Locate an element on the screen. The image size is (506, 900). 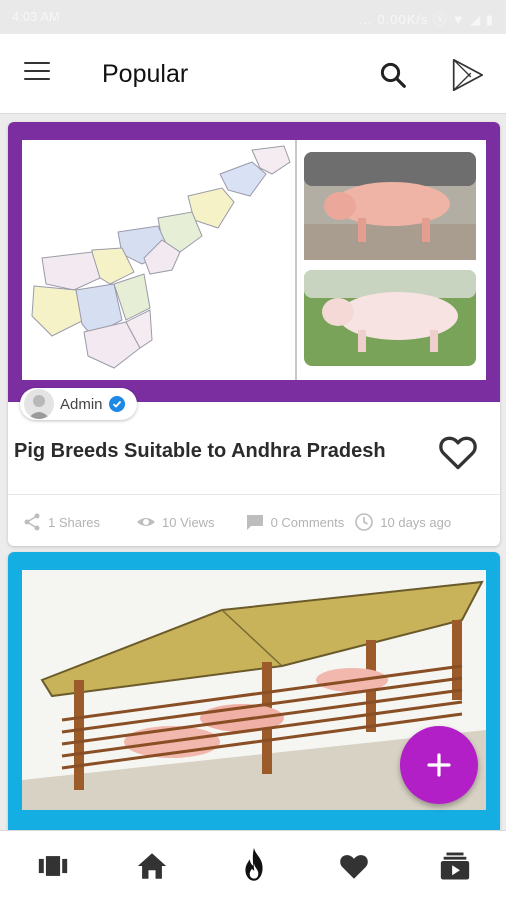
author-name: Admin is located at coordinates (81, 404).